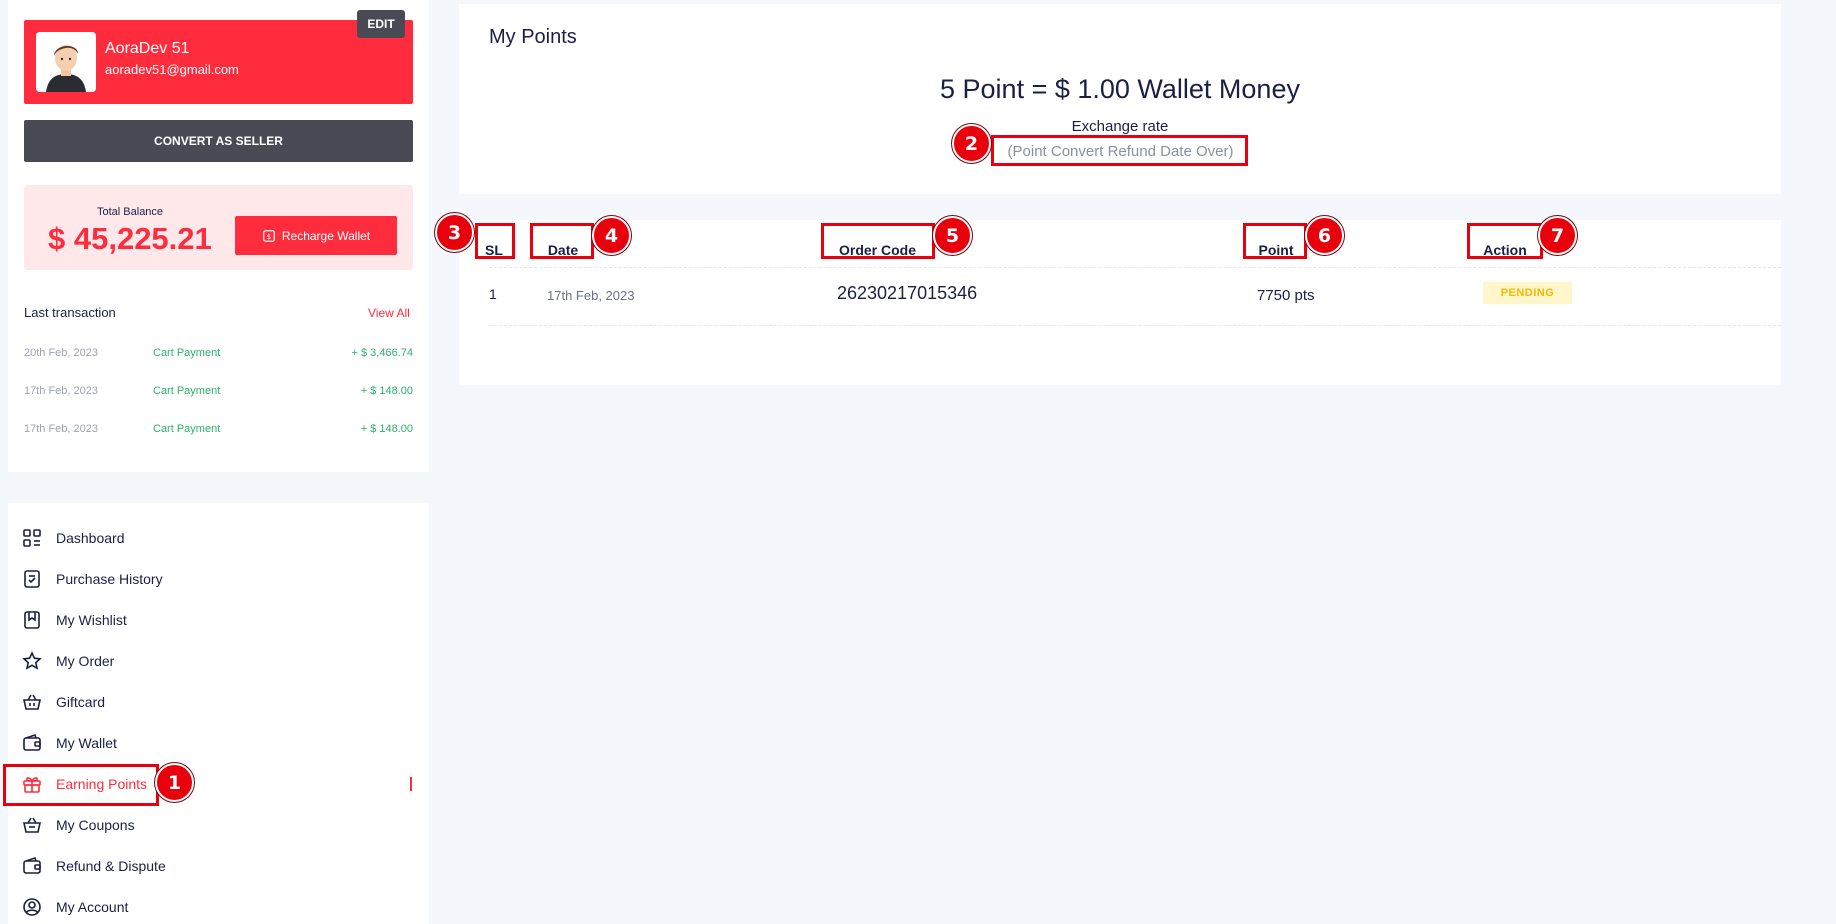 The height and width of the screenshot is (924, 1836). I want to click on sidebar-item-giftcard: Giftcard, so click(63, 702).